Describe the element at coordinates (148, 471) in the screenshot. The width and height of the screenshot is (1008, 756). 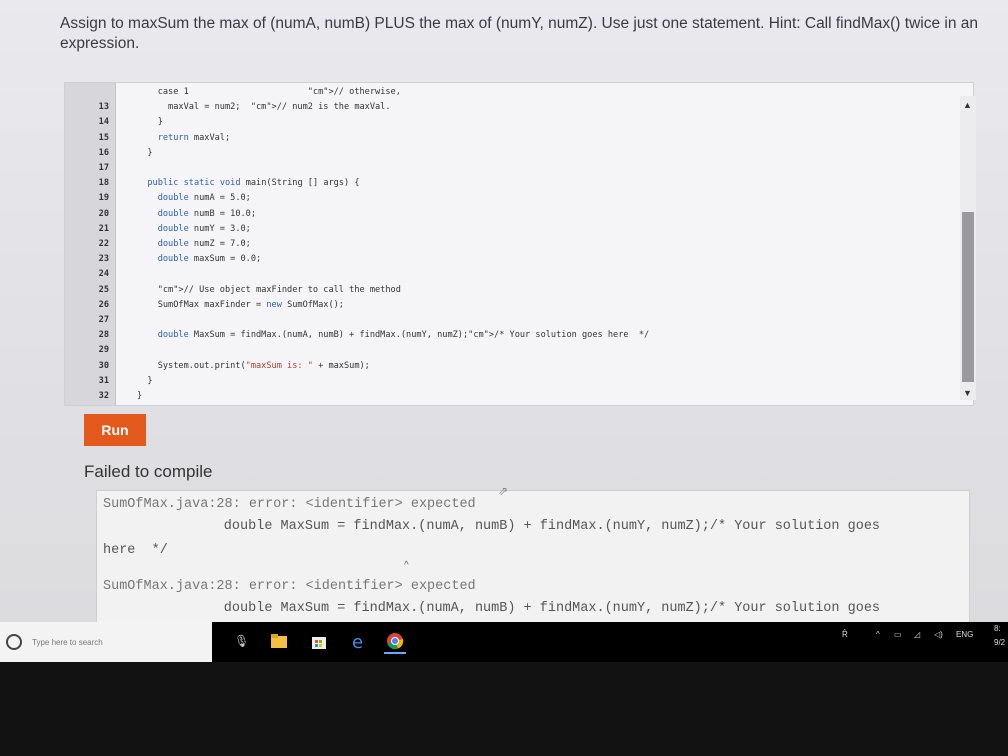
I see `compile-status: Failed to compile` at that location.